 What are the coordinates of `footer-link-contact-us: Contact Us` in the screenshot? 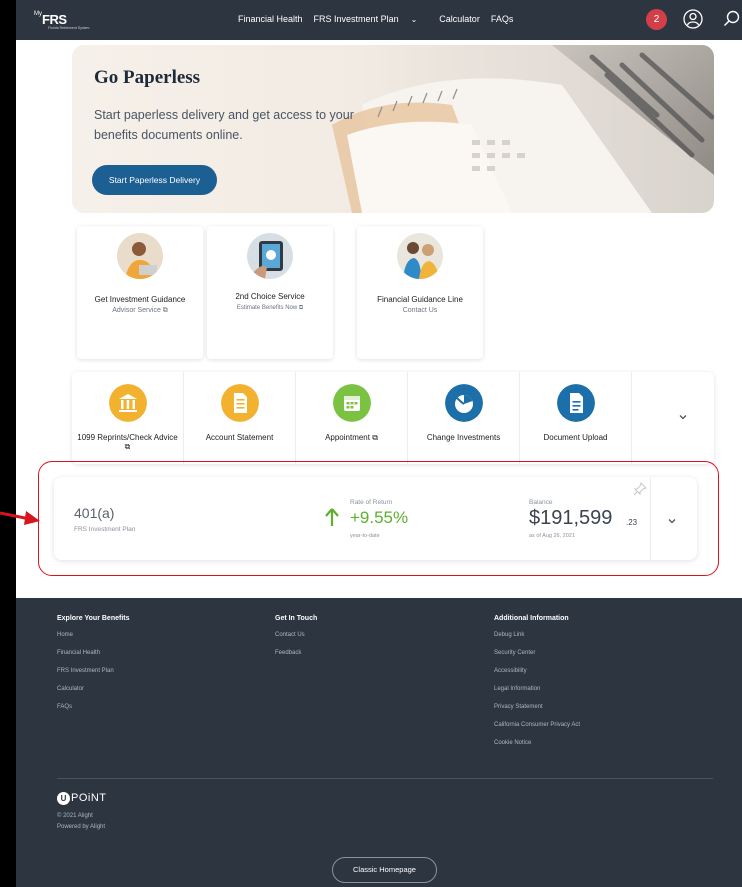 It's located at (296, 641).